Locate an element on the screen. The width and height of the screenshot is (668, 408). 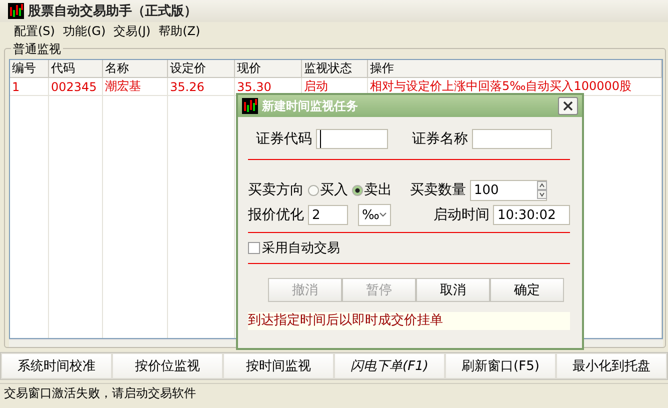
close-button is located at coordinates (568, 106).